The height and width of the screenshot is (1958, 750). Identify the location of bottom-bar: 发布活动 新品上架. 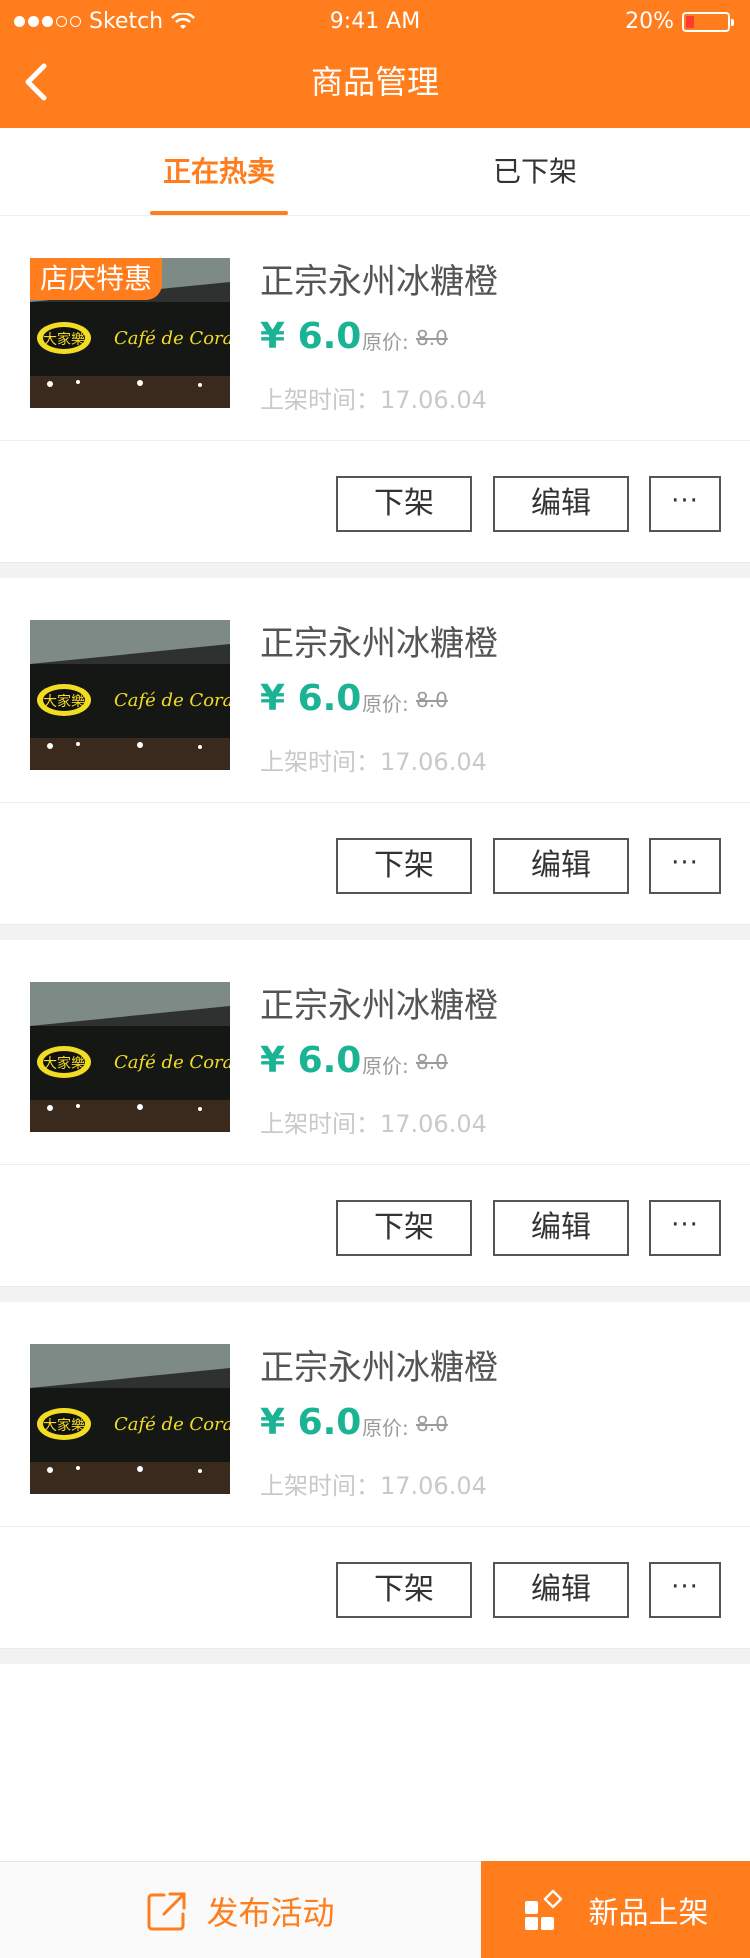
(375, 1909).